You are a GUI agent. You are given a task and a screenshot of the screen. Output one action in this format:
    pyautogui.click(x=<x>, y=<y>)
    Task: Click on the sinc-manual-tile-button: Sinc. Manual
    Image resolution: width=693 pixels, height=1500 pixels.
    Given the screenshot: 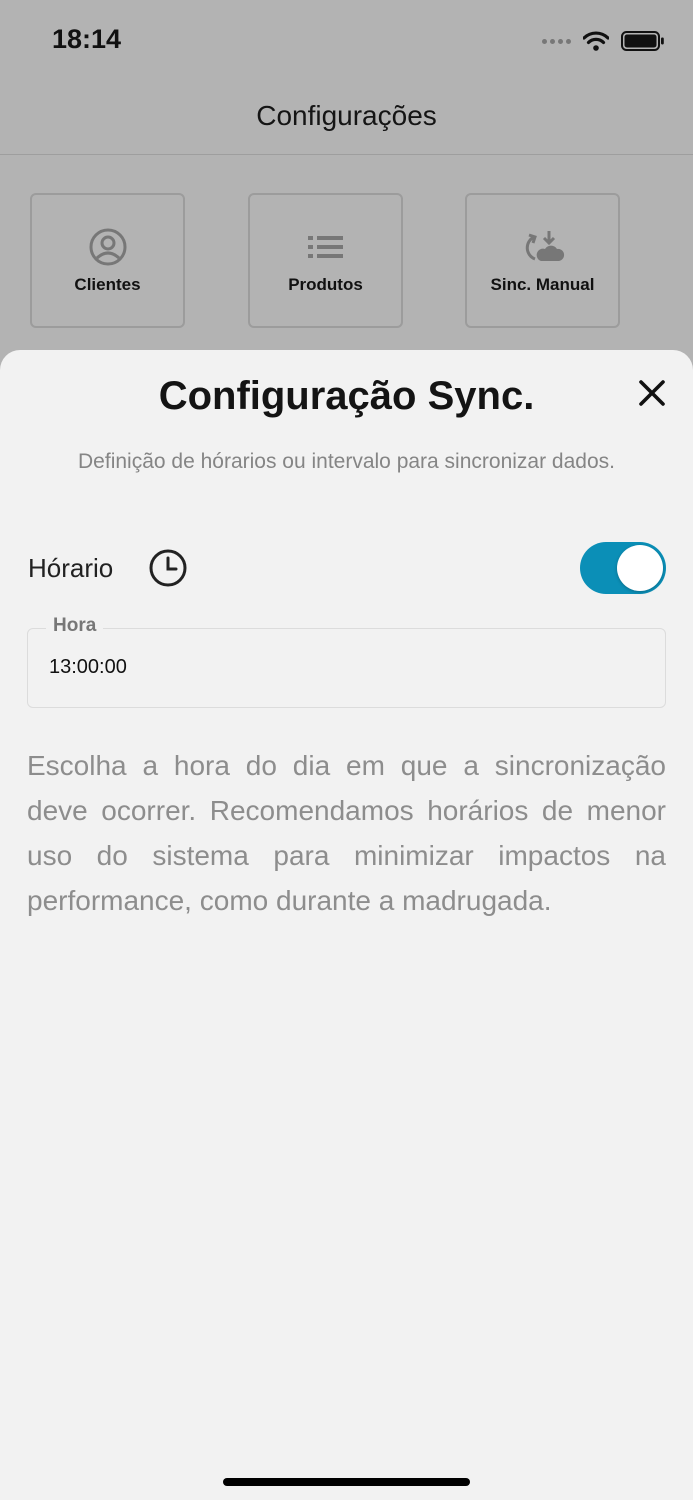 What is the action you would take?
    pyautogui.click(x=542, y=260)
    